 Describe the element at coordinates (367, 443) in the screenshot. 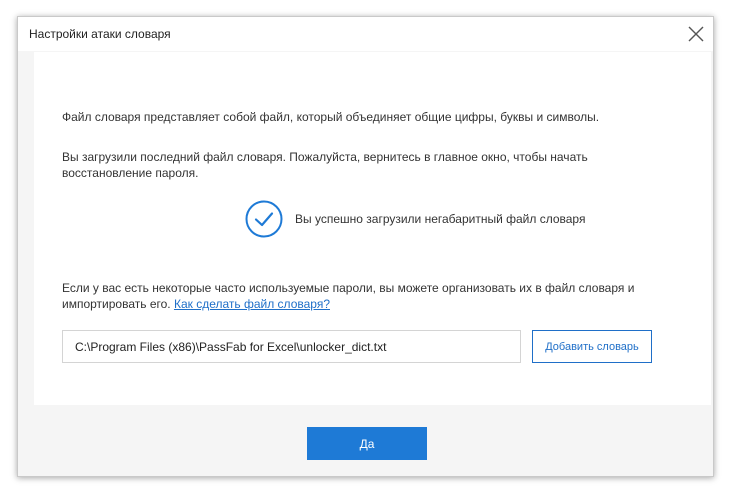

I see `ok-button: Да` at that location.